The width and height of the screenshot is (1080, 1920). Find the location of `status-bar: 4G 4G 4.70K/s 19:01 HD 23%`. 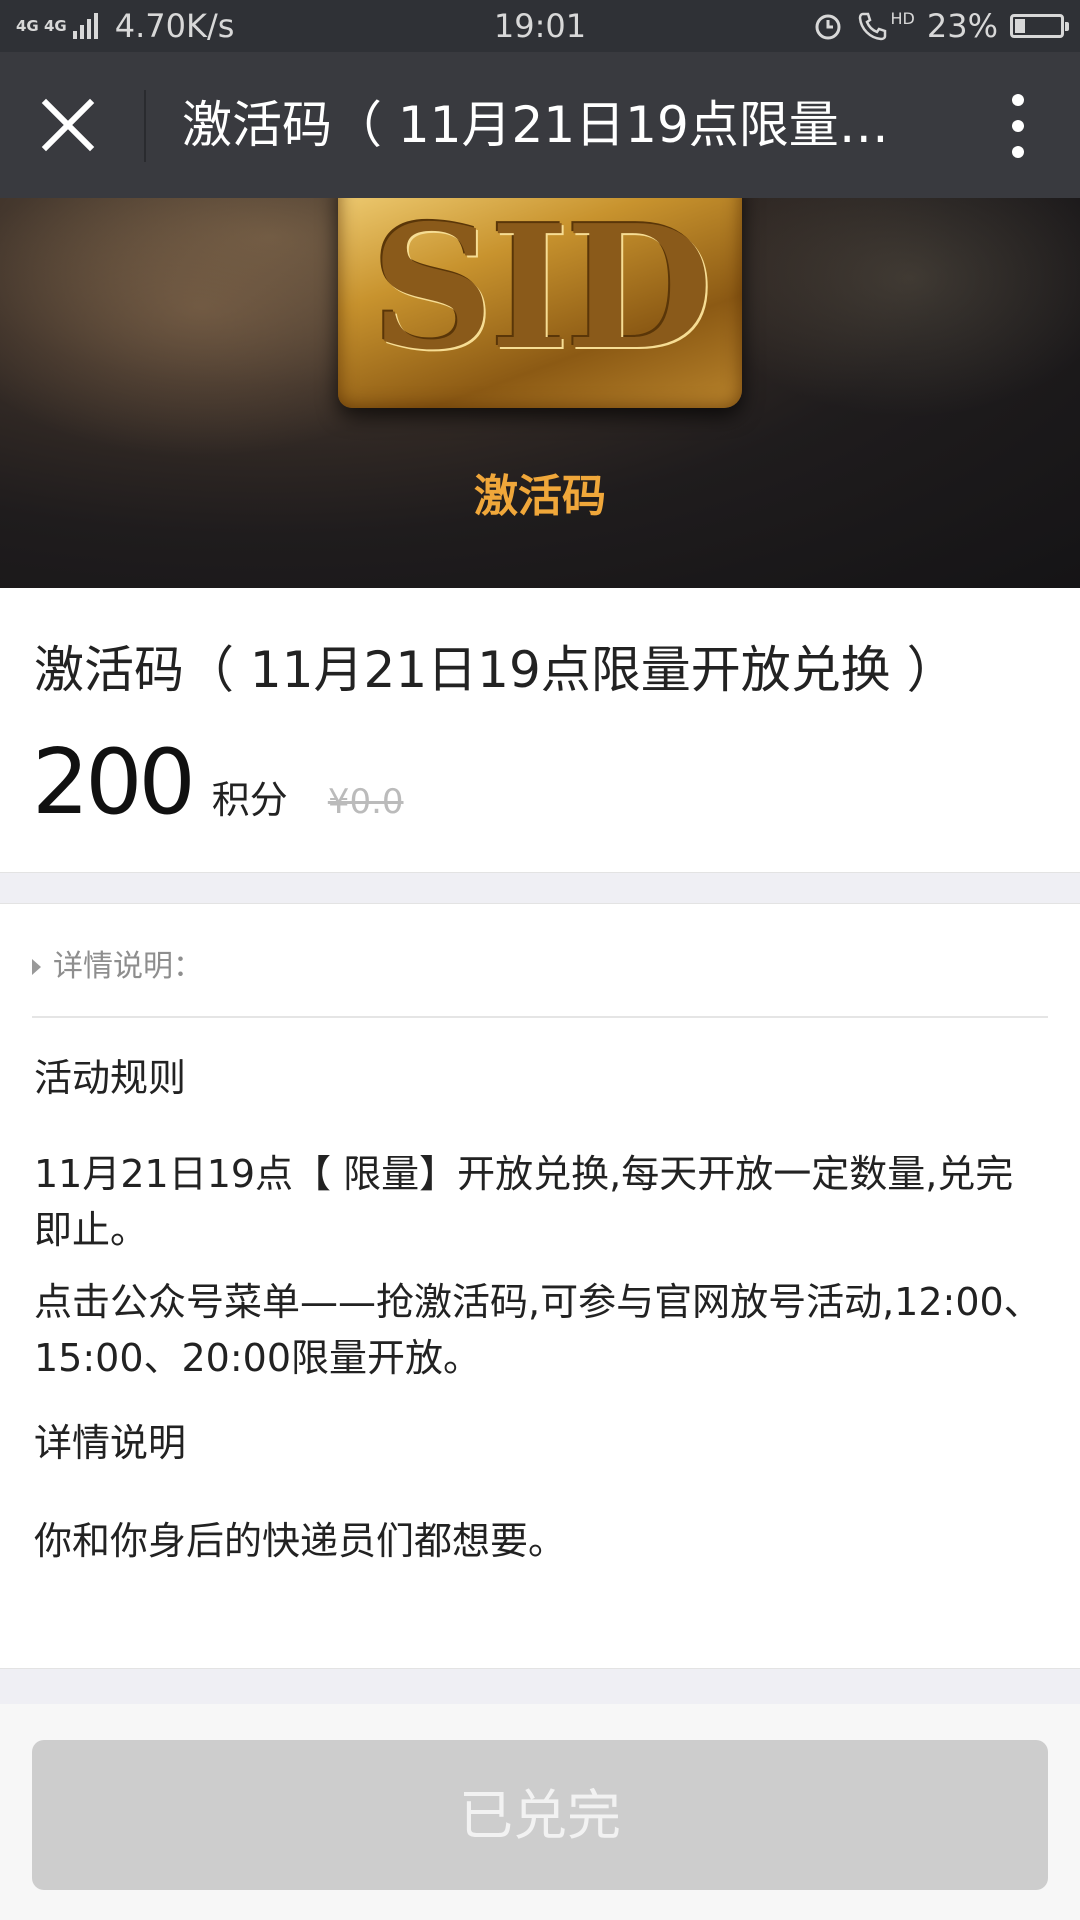

status-bar: 4G 4G 4.70K/s 19:01 HD 23% is located at coordinates (540, 26).